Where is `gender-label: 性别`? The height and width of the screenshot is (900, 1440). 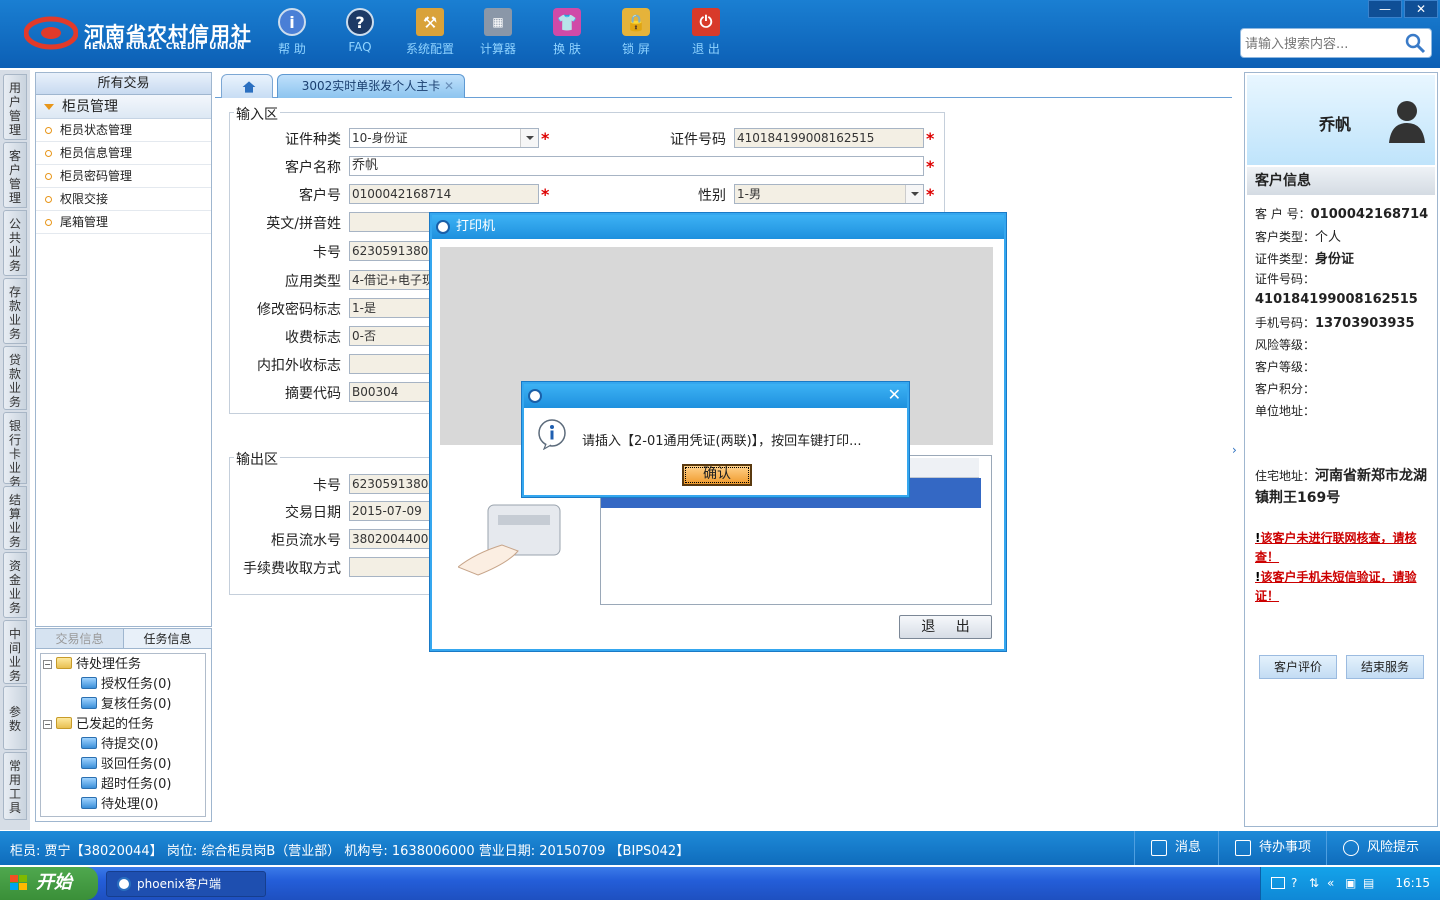 gender-label: 性别 is located at coordinates (712, 196).